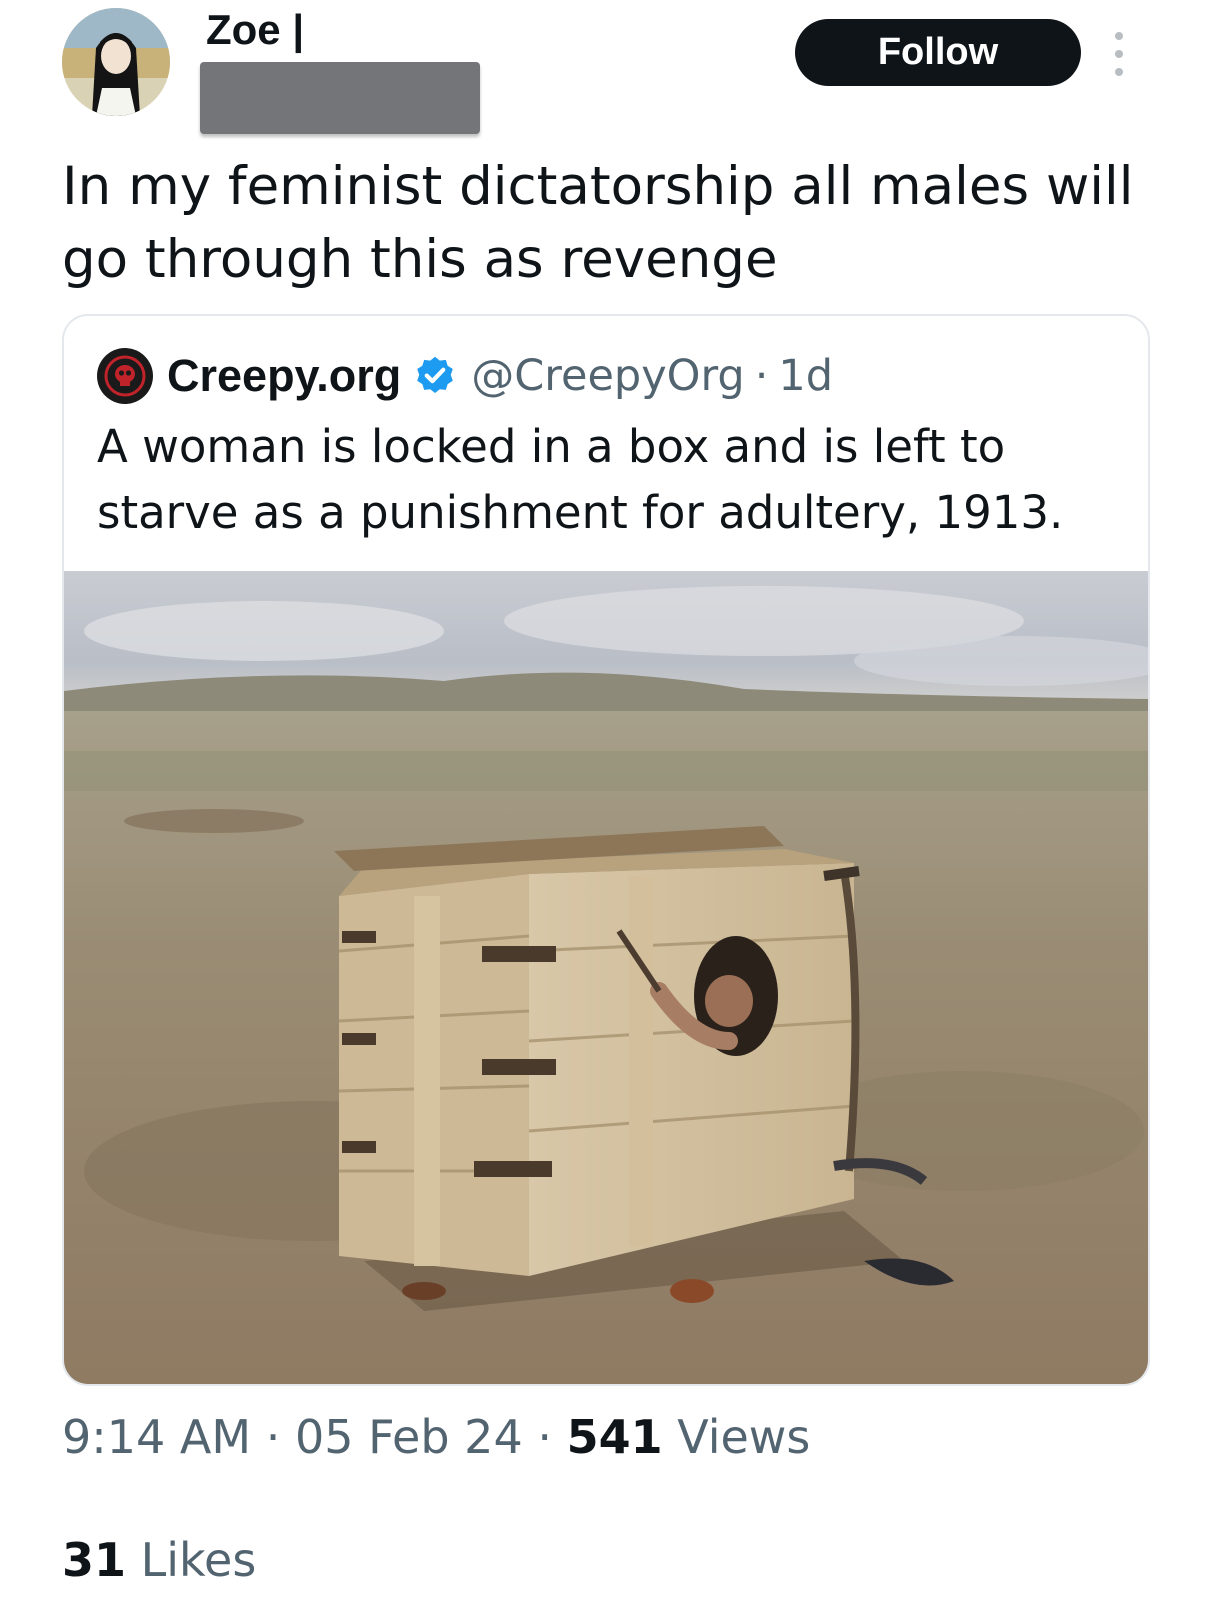 Image resolution: width=1209 pixels, height=1611 pixels. I want to click on quoted-age: 1d, so click(805, 376).